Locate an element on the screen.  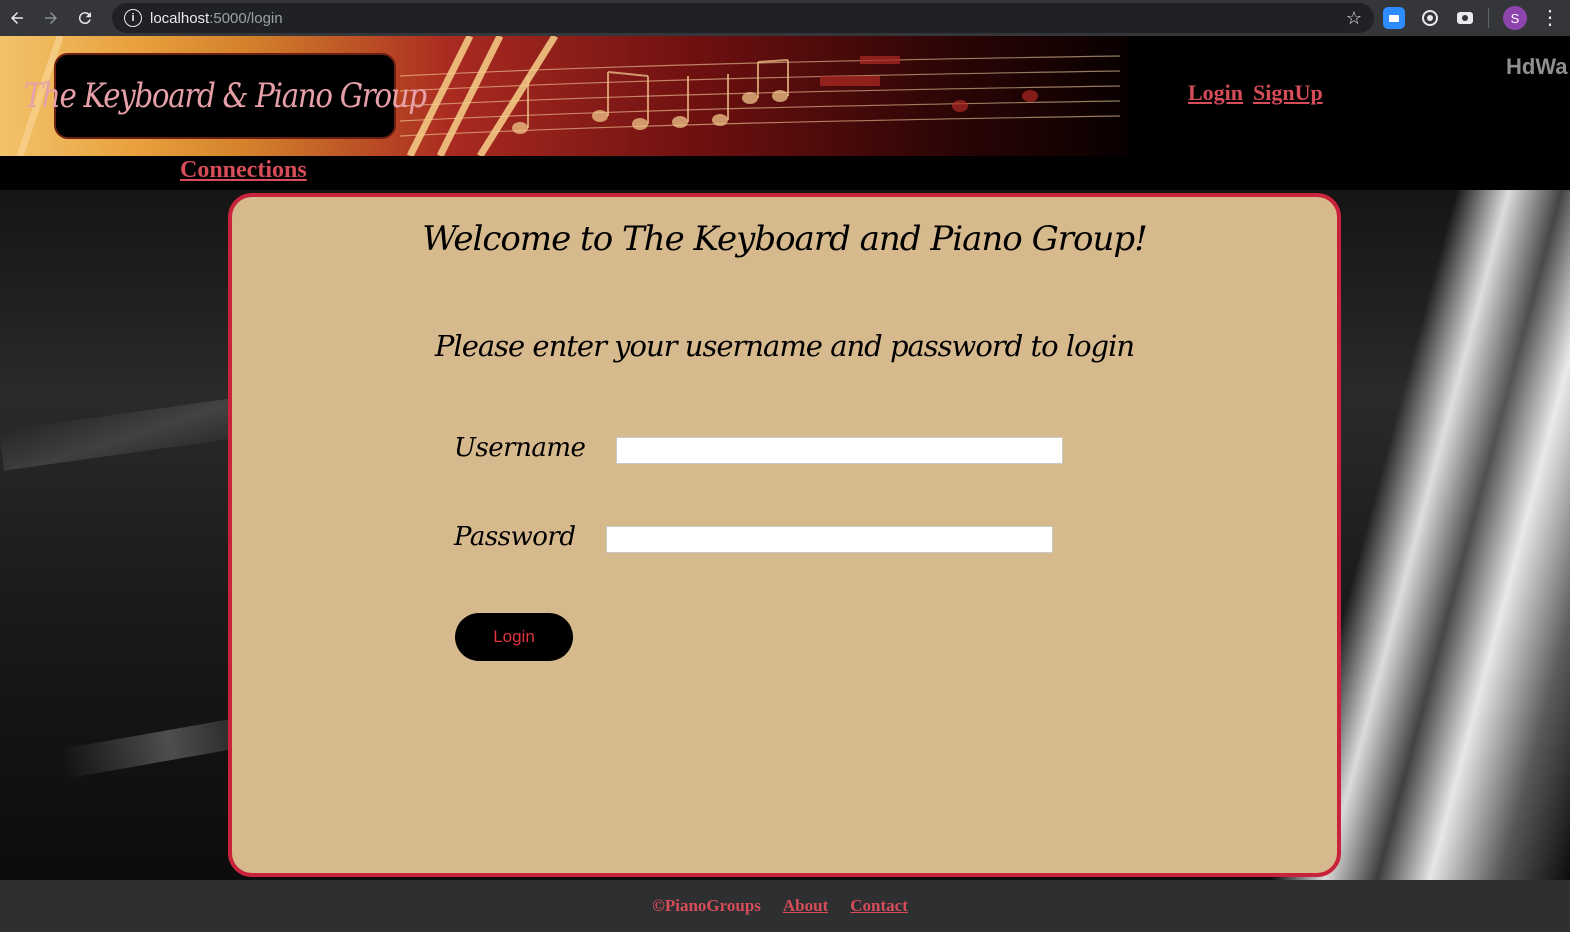
login-link: Login is located at coordinates (1215, 93).